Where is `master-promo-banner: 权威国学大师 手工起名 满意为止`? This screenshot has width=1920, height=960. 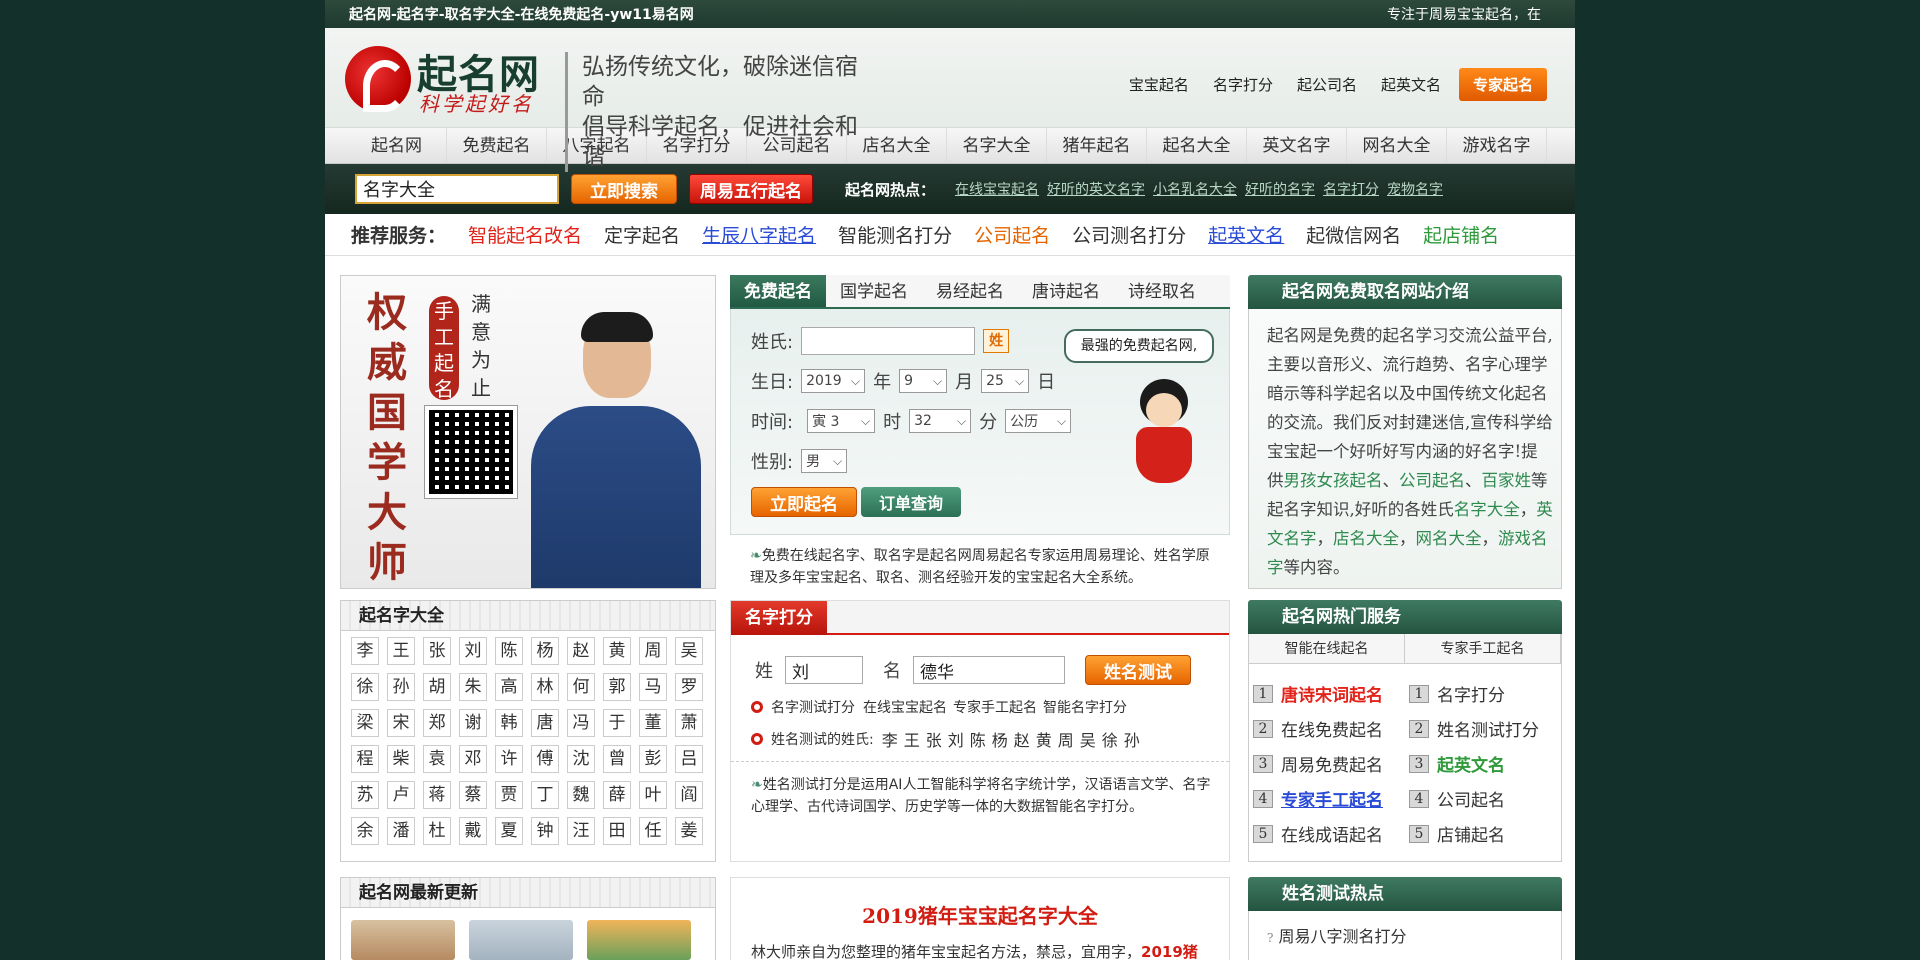
master-promo-banner: 权威国学大师 手工起名 满意为止 is located at coordinates (528, 432).